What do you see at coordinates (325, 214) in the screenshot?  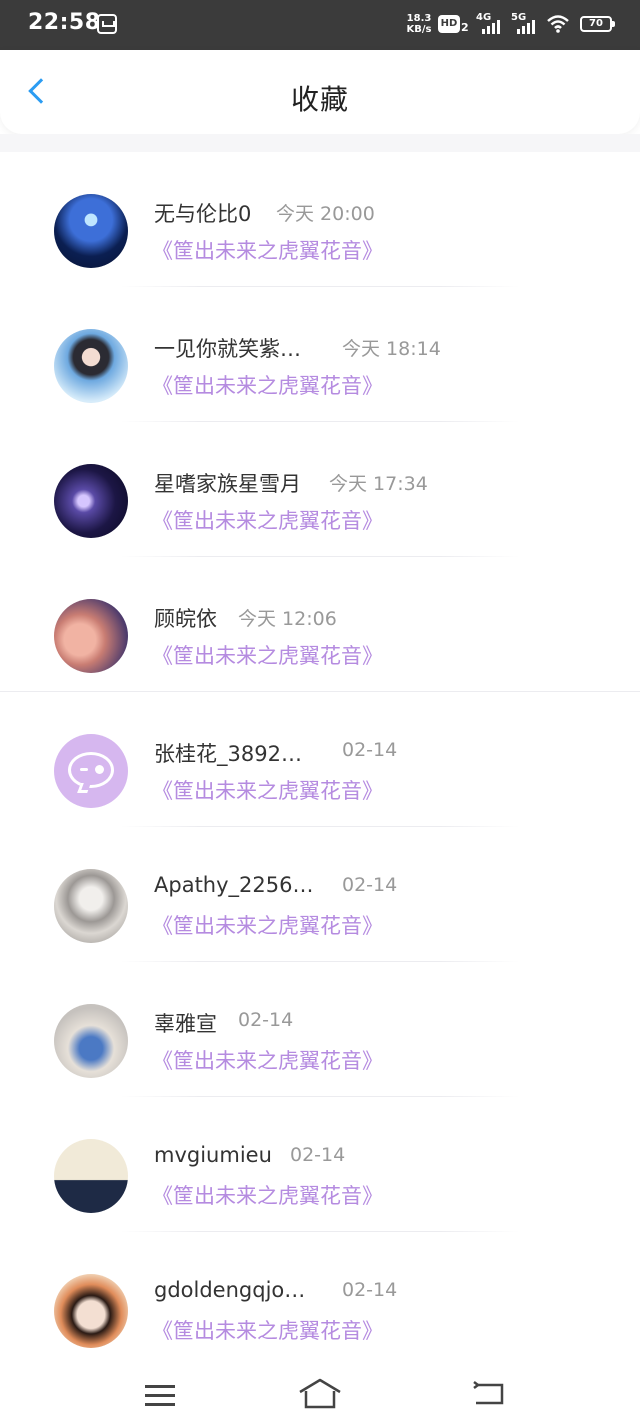 I see `timestamp: 今天 20:00` at bounding box center [325, 214].